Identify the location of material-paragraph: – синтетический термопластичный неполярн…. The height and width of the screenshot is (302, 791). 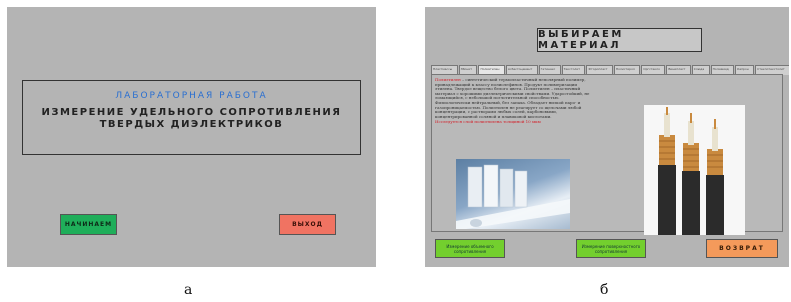
(512, 98).